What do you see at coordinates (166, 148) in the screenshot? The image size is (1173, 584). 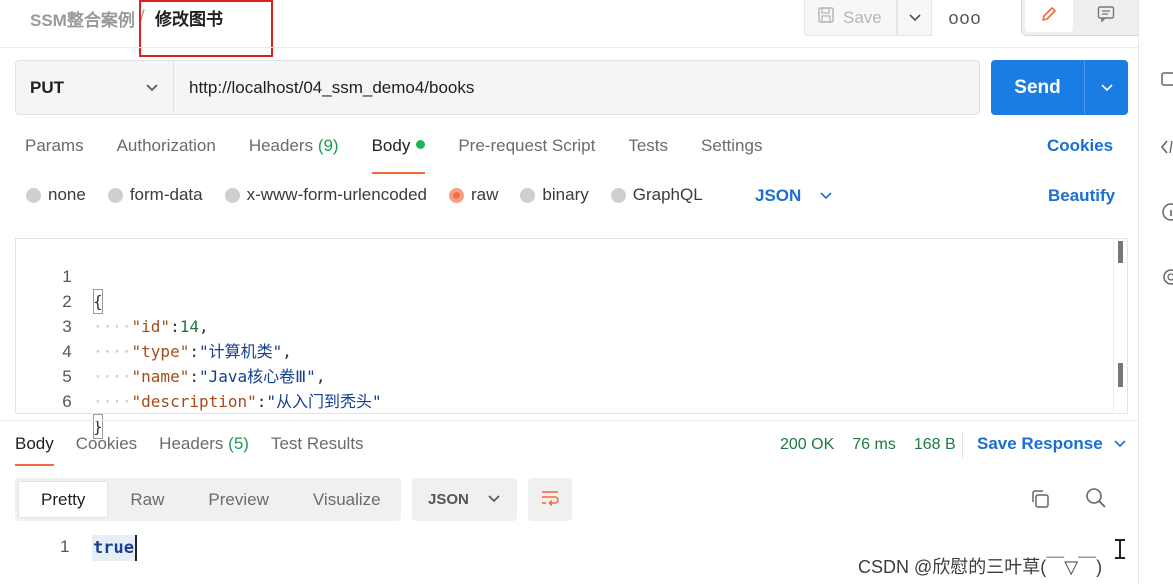 I see `tab-authorization: Authorization` at bounding box center [166, 148].